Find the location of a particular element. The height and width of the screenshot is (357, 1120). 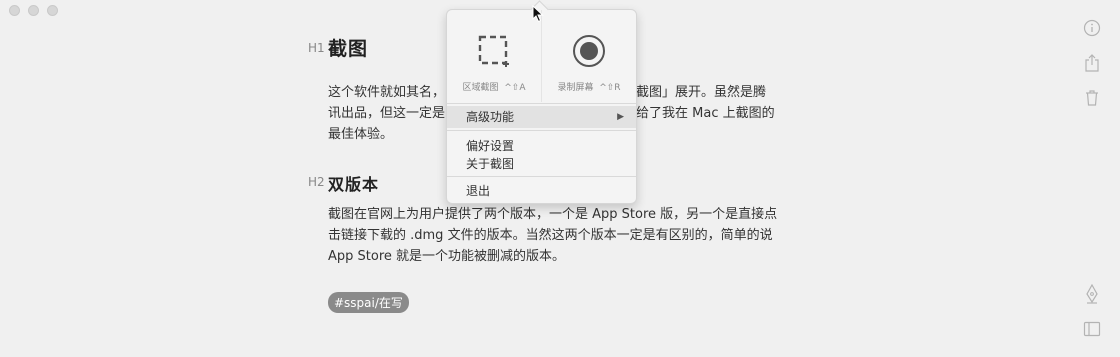

heading-2: 双版本 is located at coordinates (354, 184).